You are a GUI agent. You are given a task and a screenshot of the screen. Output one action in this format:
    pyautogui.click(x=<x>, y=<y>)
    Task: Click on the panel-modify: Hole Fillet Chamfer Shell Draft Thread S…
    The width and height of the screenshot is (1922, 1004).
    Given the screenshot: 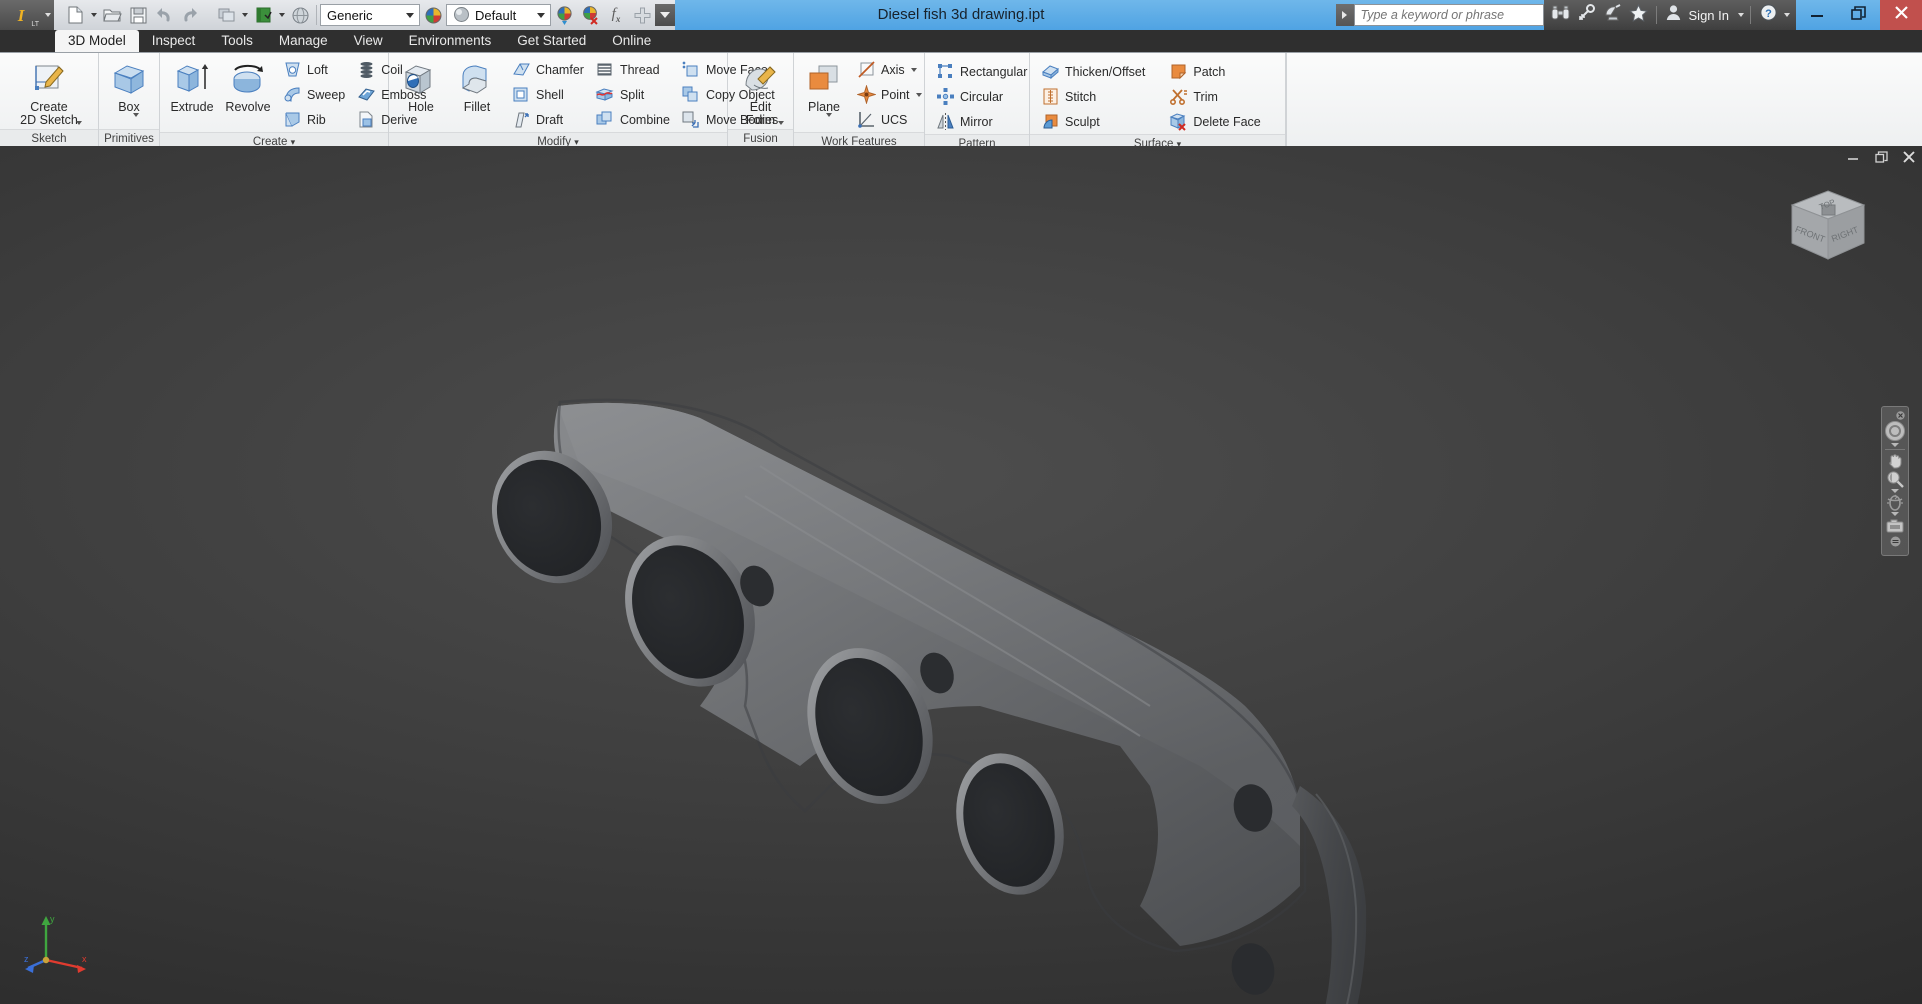 What is the action you would take?
    pyautogui.click(x=583, y=101)
    